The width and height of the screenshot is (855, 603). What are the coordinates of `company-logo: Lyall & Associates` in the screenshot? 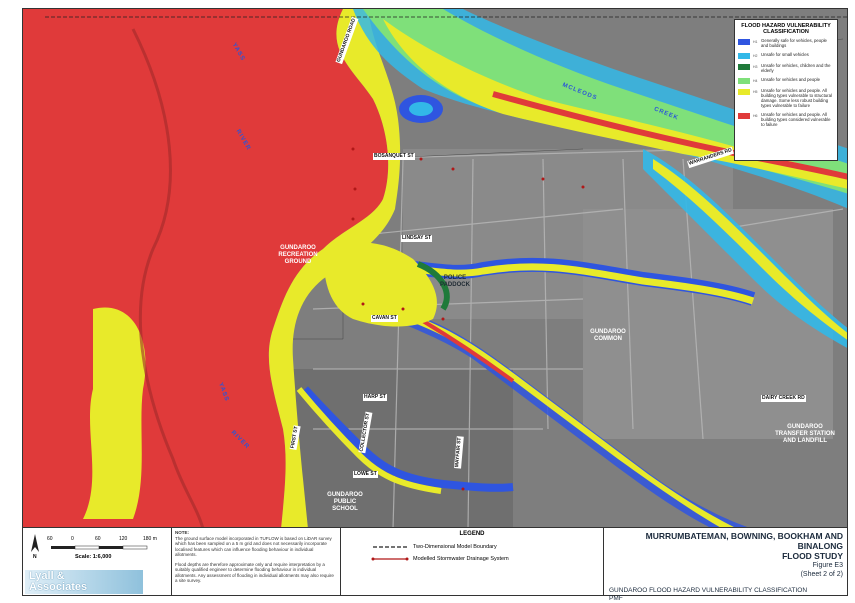 It's located at (84, 582).